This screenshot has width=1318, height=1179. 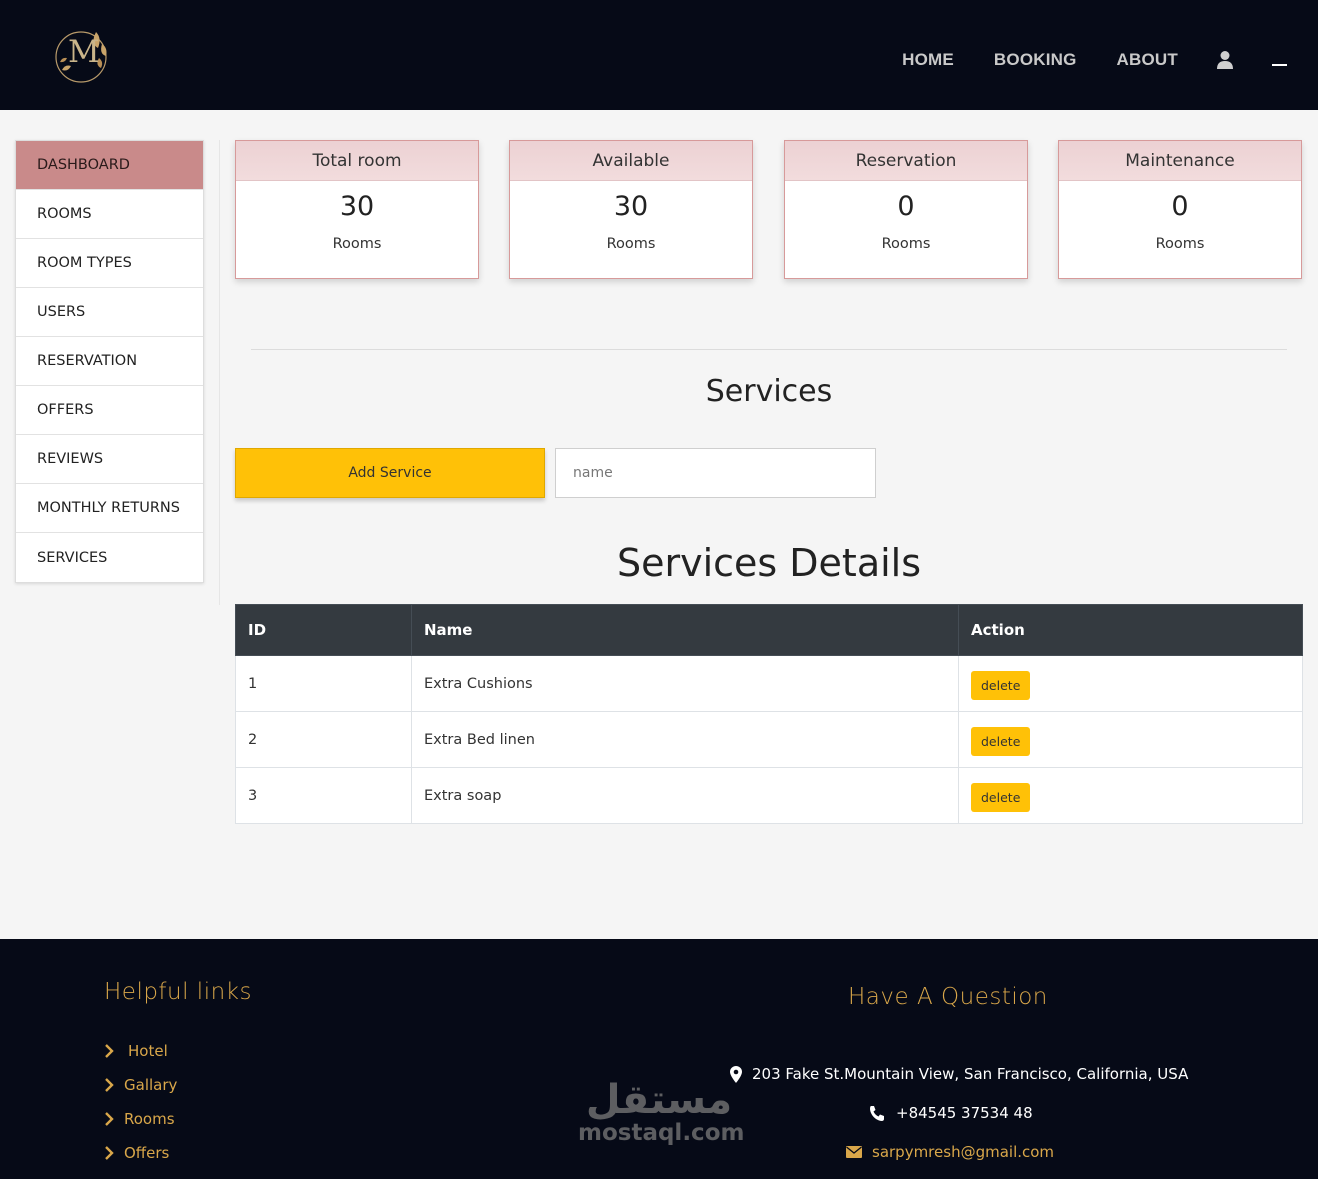 I want to click on stat-card-title: Maintenance, so click(x=1180, y=161).